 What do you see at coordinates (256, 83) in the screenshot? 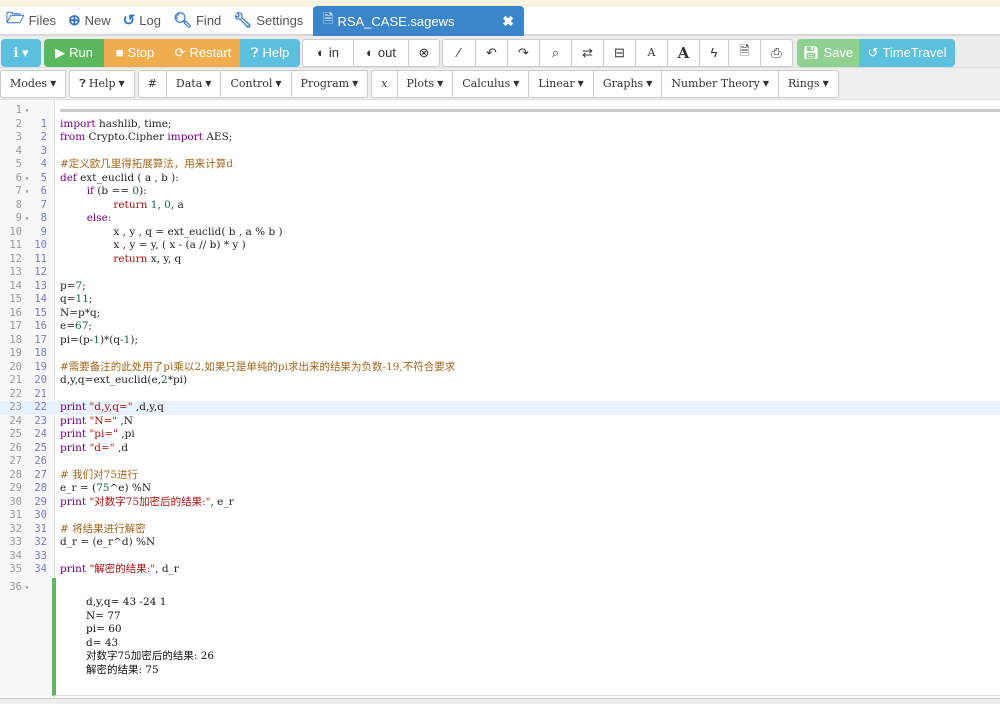
I see `menu-control: Control ▼` at bounding box center [256, 83].